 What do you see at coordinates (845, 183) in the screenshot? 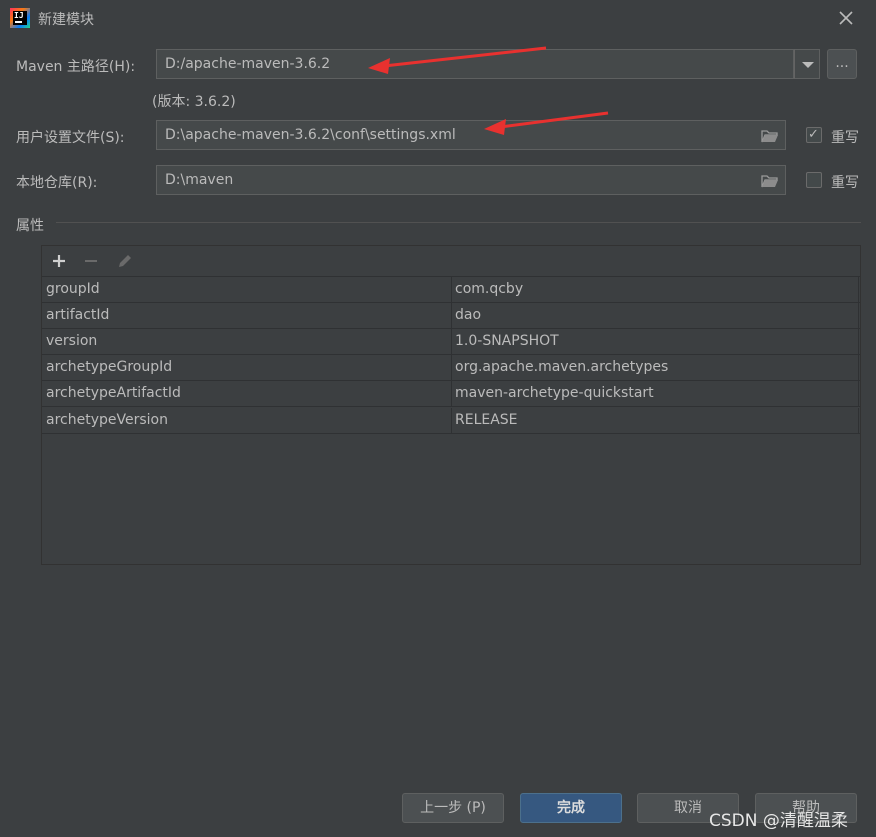
I see `local-repo-override-label: 重写` at bounding box center [845, 183].